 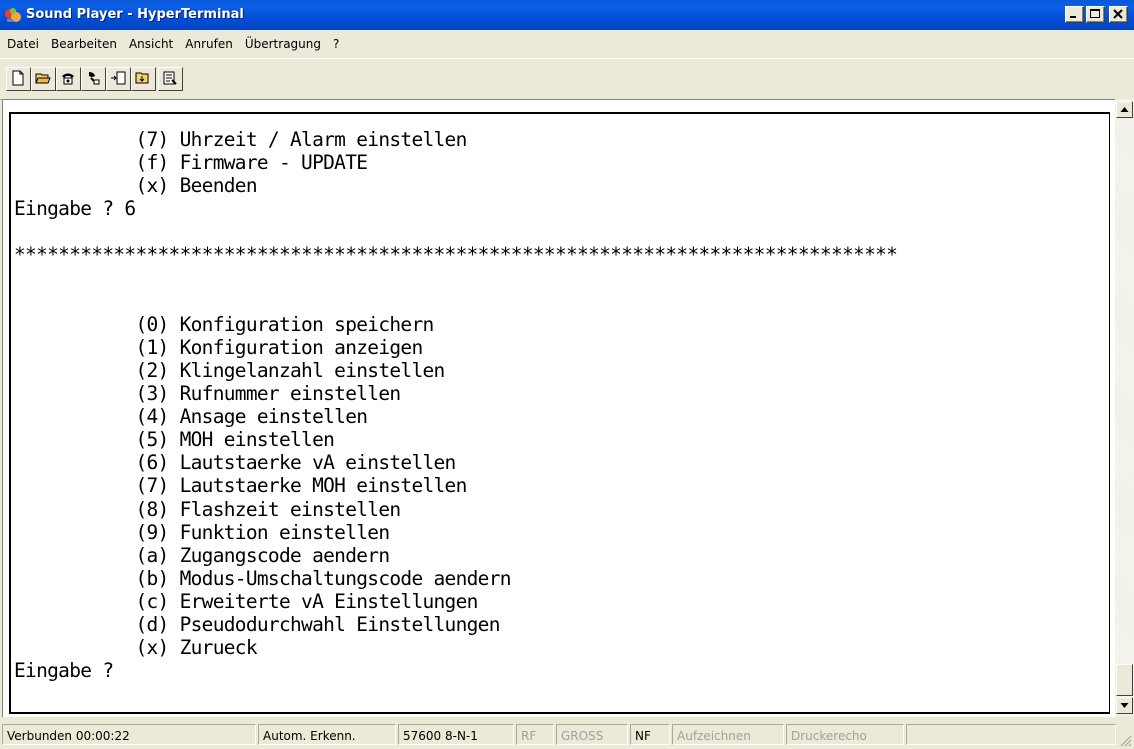 I want to click on status-record: Aufzeichnen, so click(x=728, y=734).